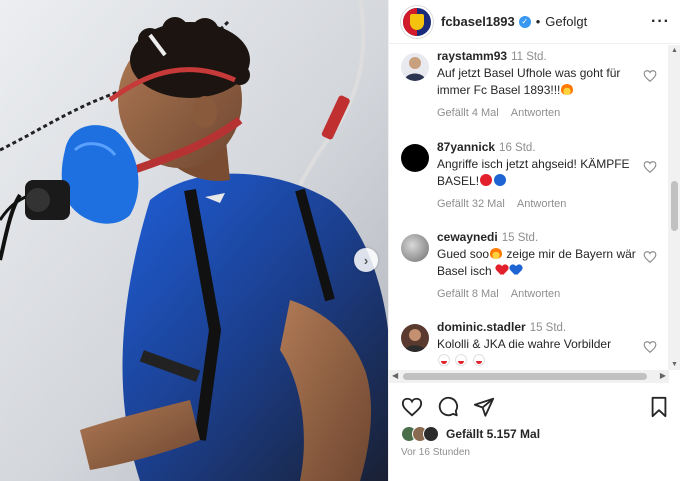 The height and width of the screenshot is (481, 680). I want to click on post-timestamp: Vor 16 Stunden, so click(435, 452).